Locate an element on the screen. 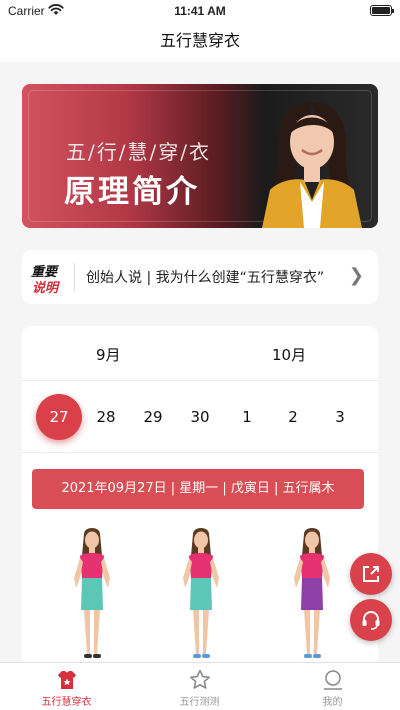 This screenshot has height=710, width=400. share-button is located at coordinates (371, 574).